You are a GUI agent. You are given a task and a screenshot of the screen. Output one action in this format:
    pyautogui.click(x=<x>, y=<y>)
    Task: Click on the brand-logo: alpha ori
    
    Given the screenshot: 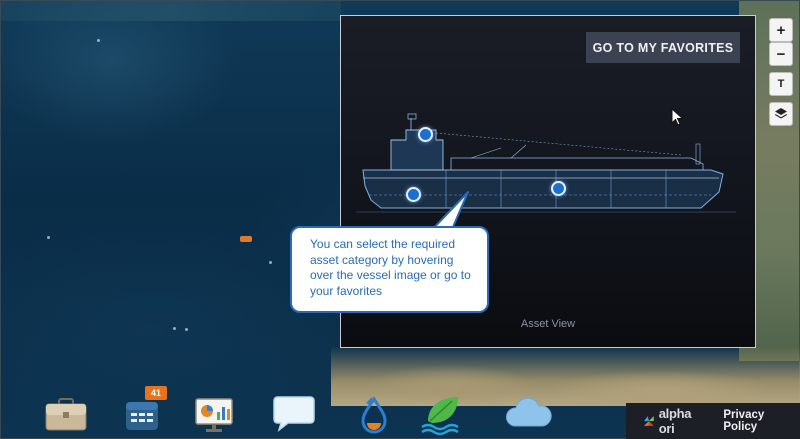 What is the action you would take?
    pyautogui.click(x=675, y=421)
    